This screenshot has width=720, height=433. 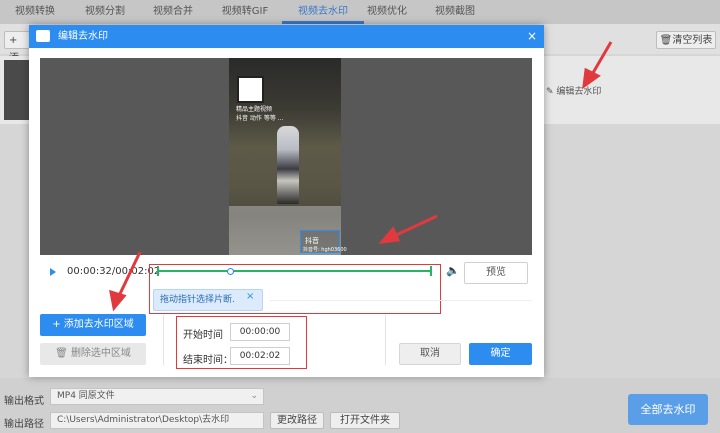 I want to click on arrow-to-watermark, so click(x=414, y=226).